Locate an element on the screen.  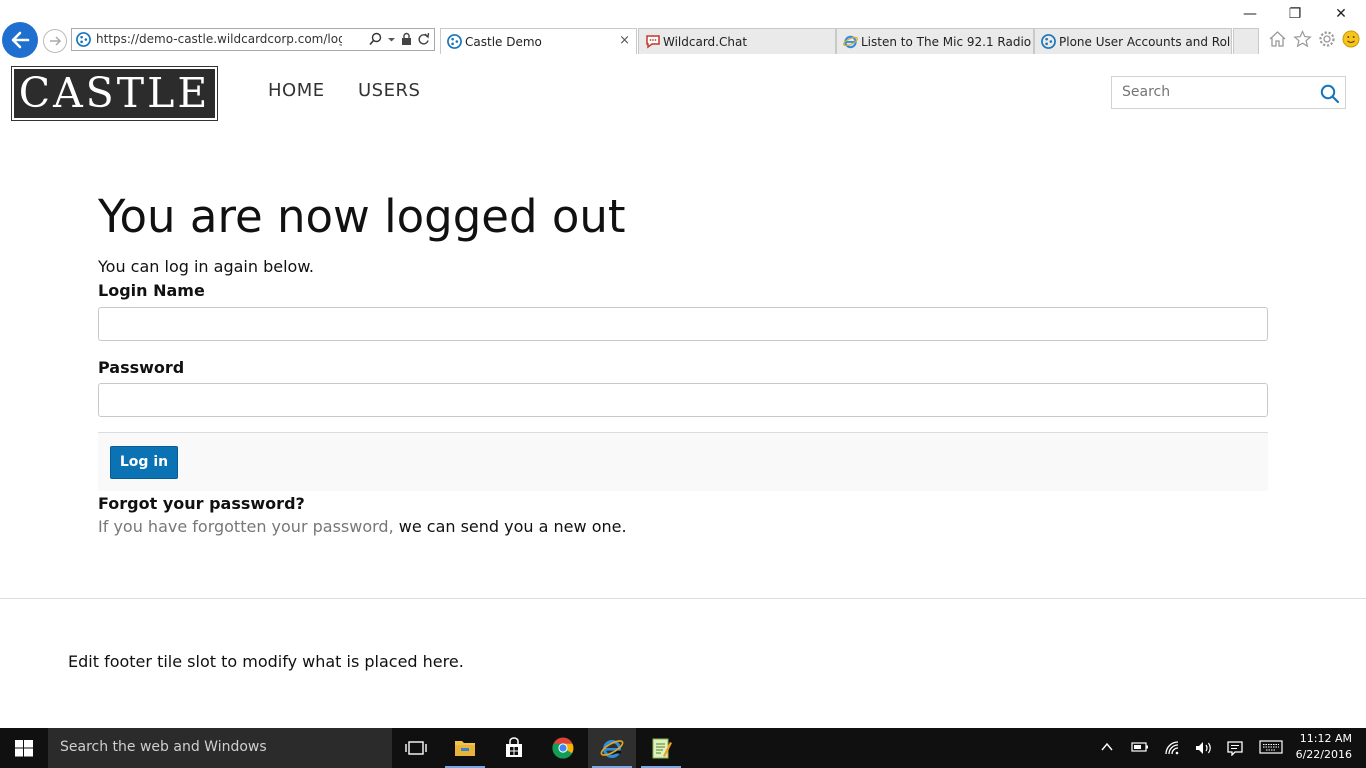
restore-button: ❐ is located at coordinates (1295, 14).